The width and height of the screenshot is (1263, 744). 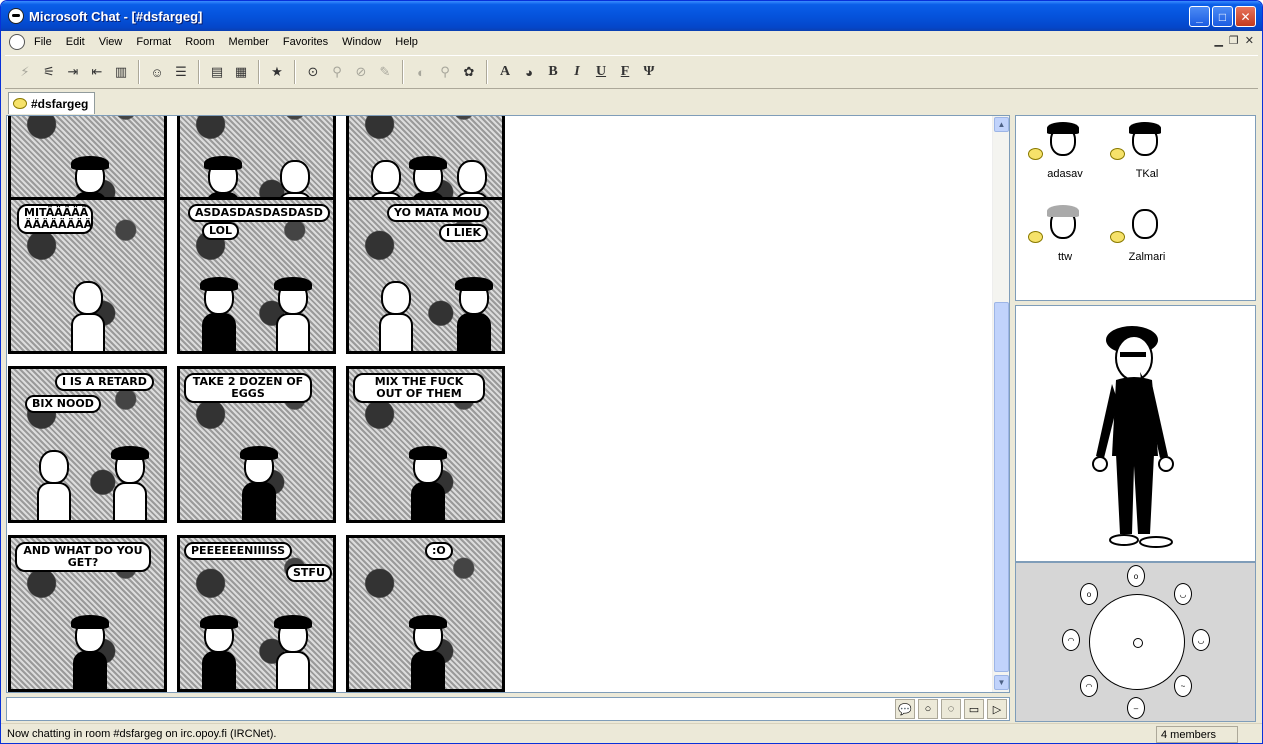 What do you see at coordinates (445, 72) in the screenshot?
I see `search-icon: ⚲` at bounding box center [445, 72].